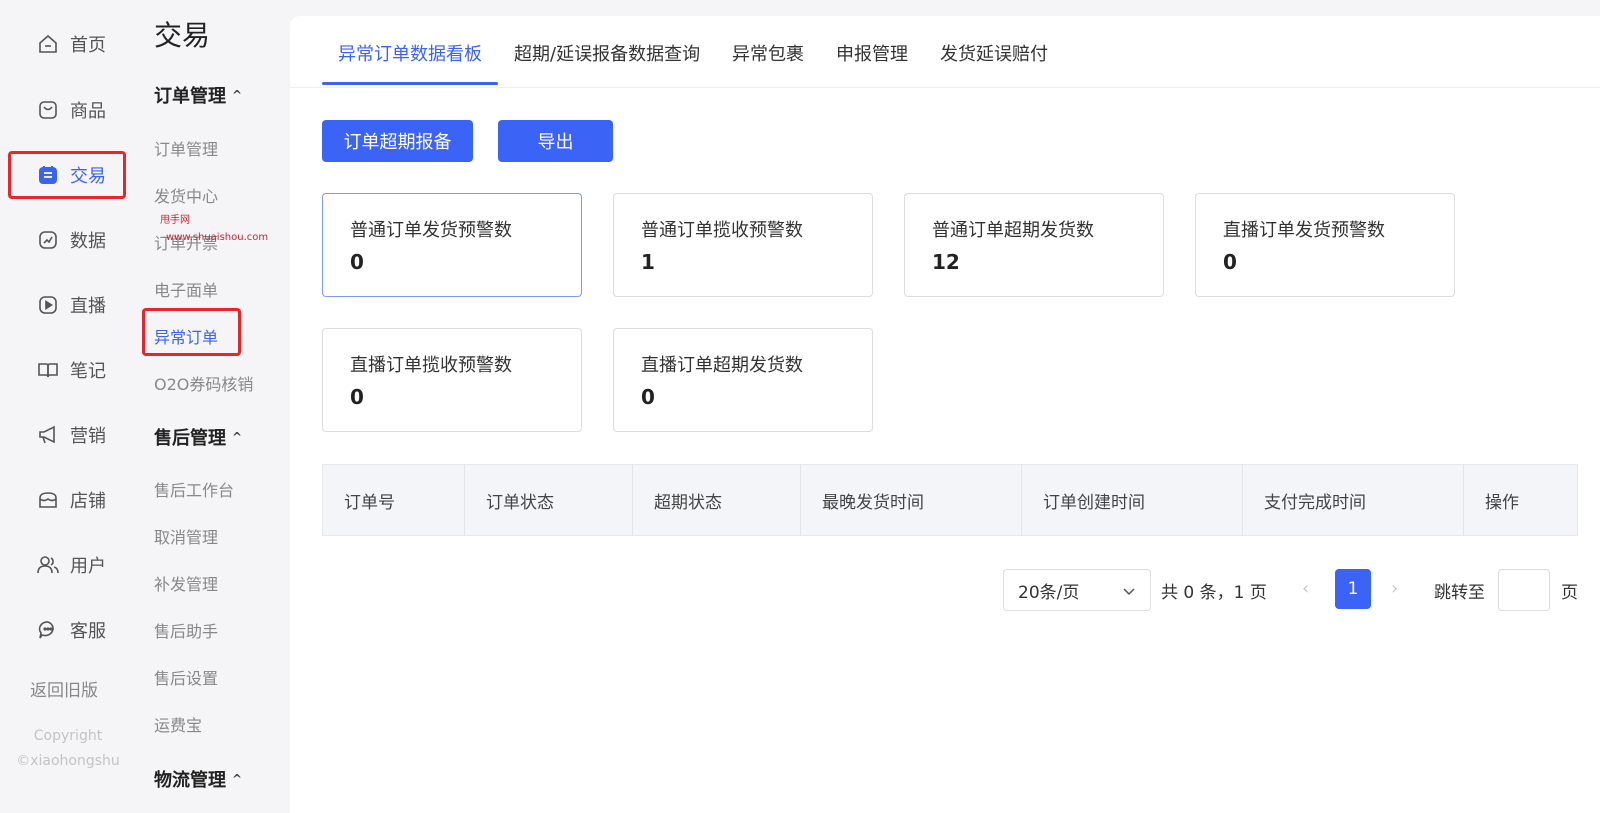 This screenshot has width=1600, height=813. I want to click on stat-card: 直播订单发货预警数 0, so click(1325, 245).